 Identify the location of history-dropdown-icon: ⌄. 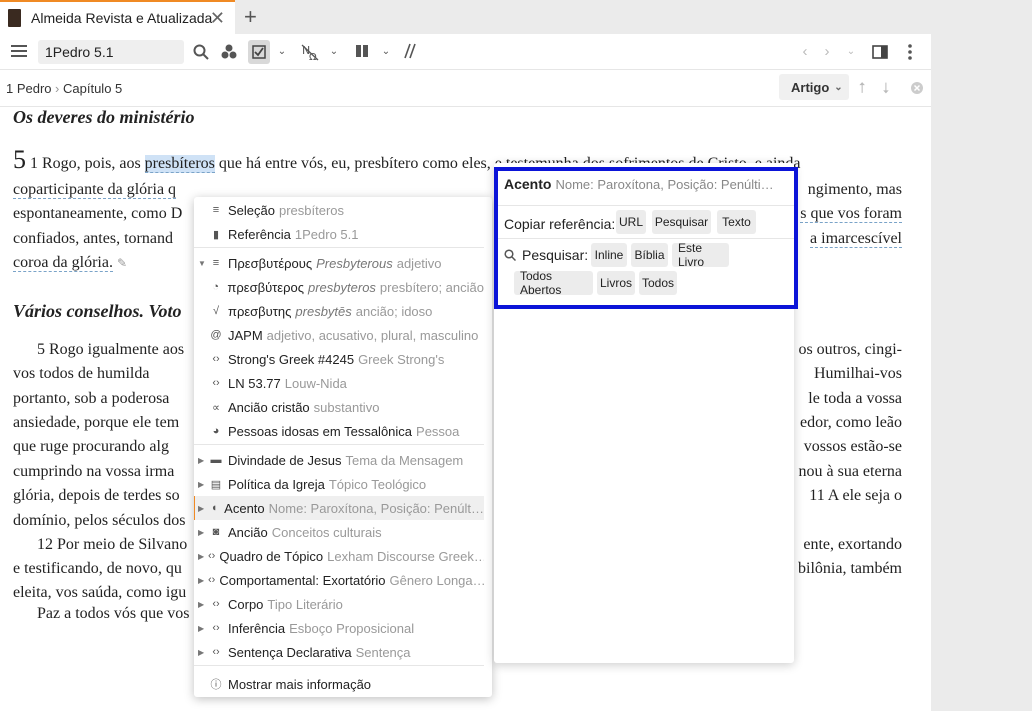
(851, 51).